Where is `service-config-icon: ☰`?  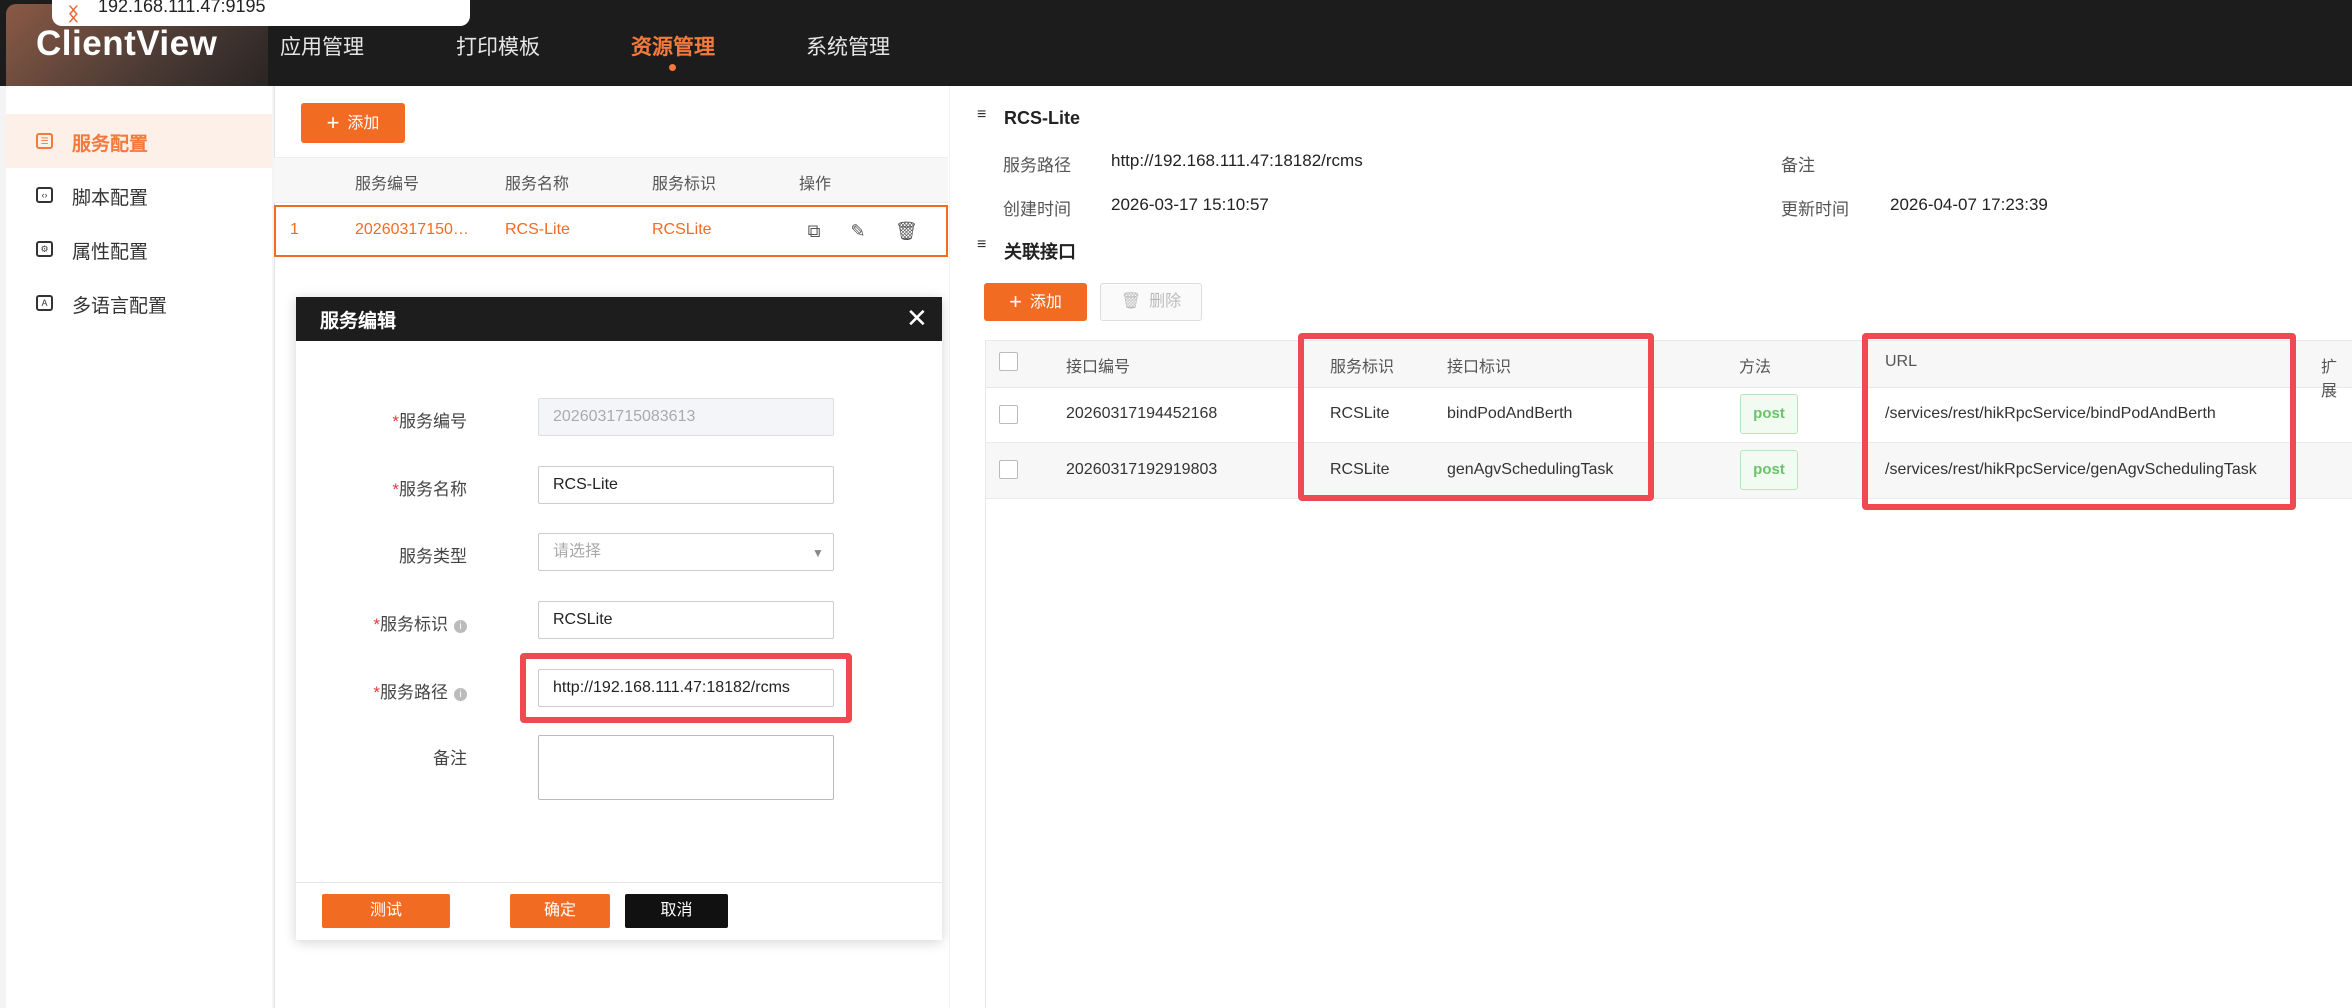 service-config-icon: ☰ is located at coordinates (44, 141).